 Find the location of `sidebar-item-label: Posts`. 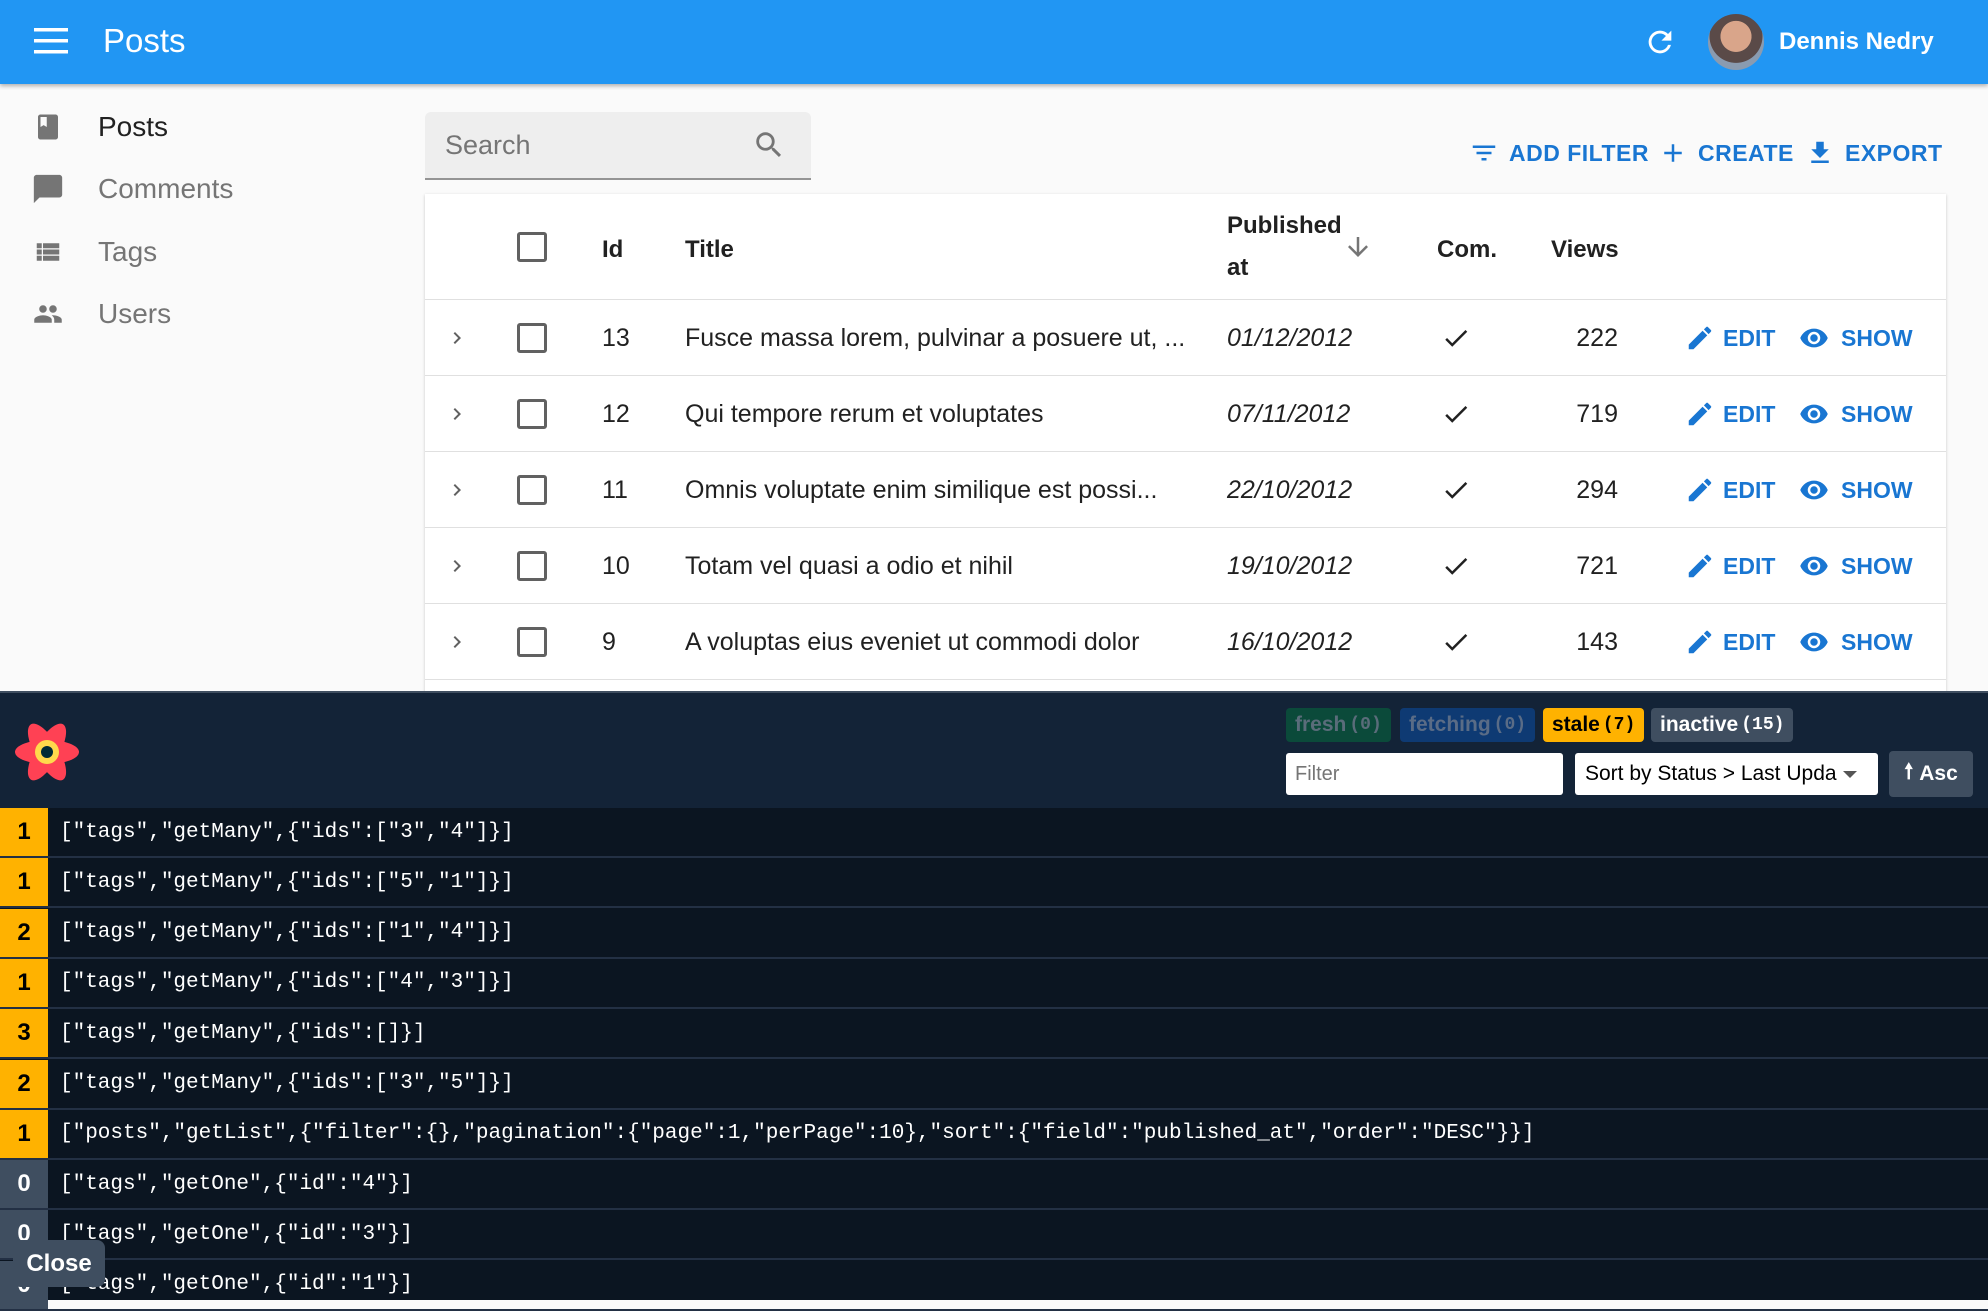

sidebar-item-label: Posts is located at coordinates (133, 126).